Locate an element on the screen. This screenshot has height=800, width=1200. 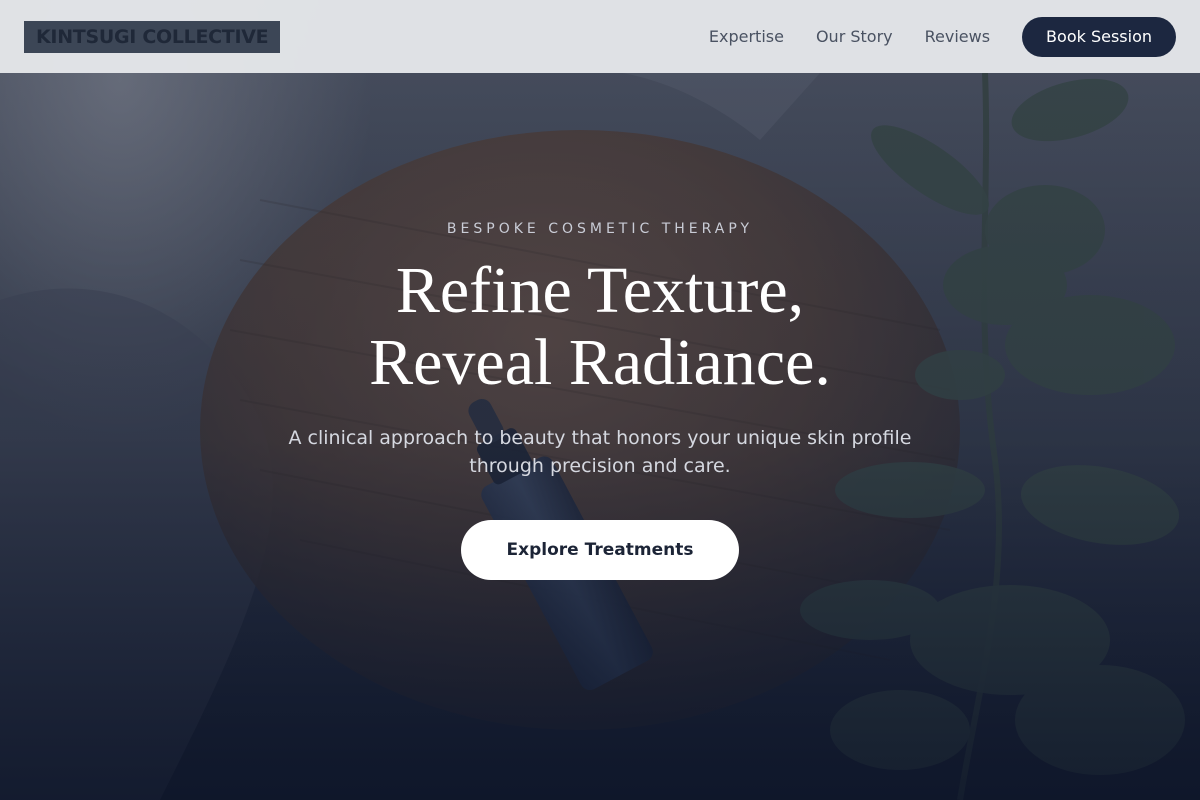
hero-headline-line-2: Reveal Radiance. is located at coordinates (600, 362).